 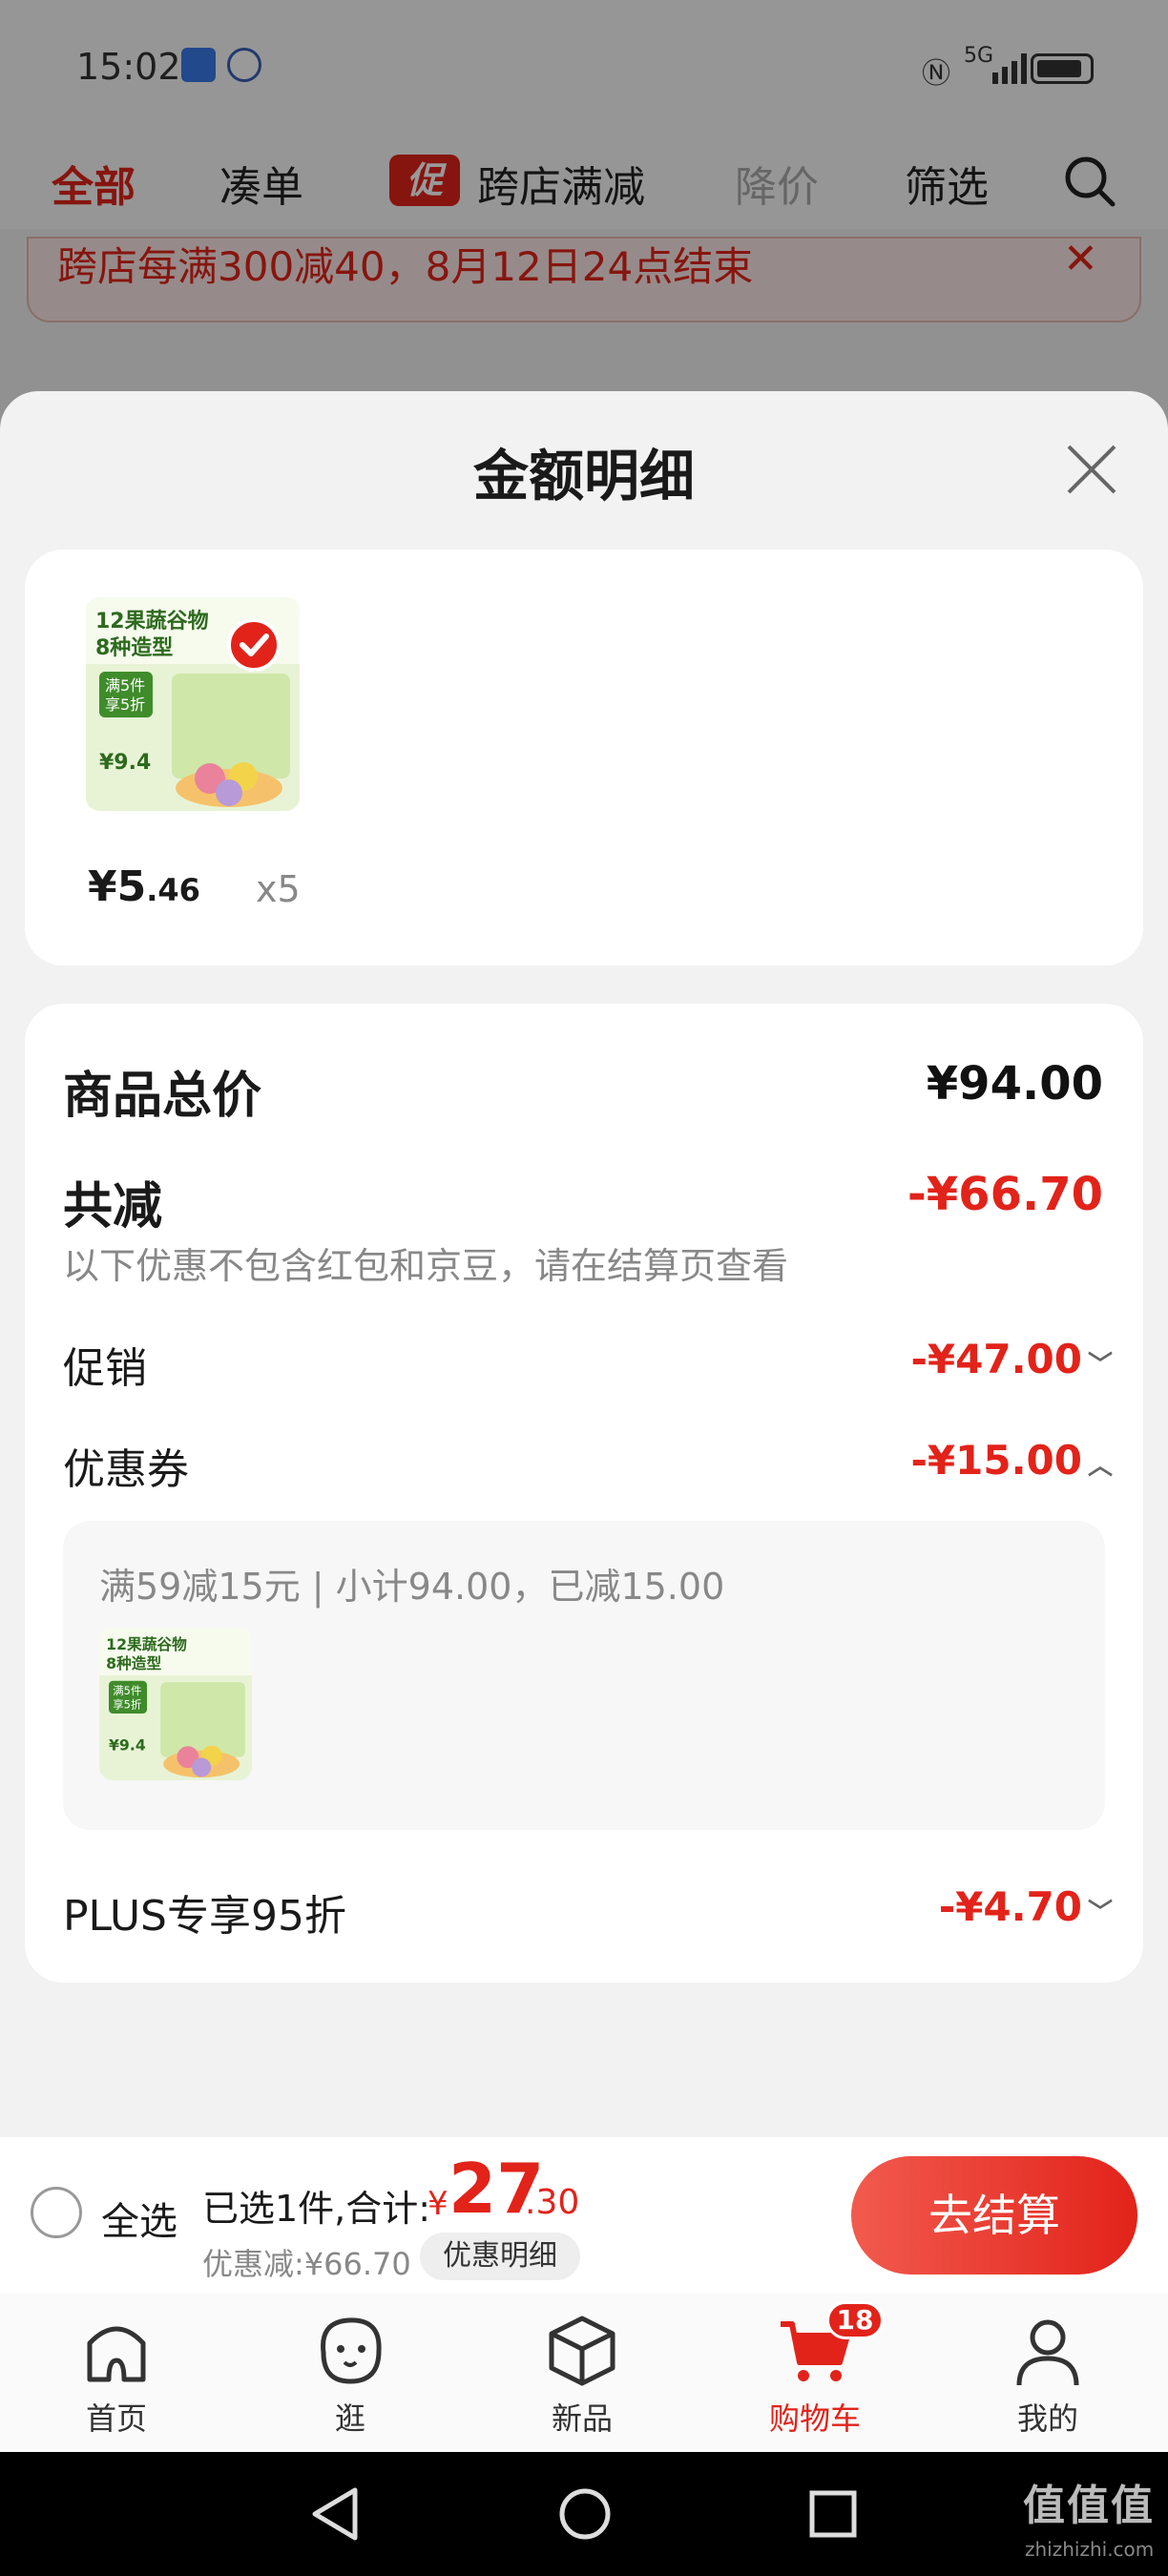 I want to click on selected-check-icon, so click(x=254, y=645).